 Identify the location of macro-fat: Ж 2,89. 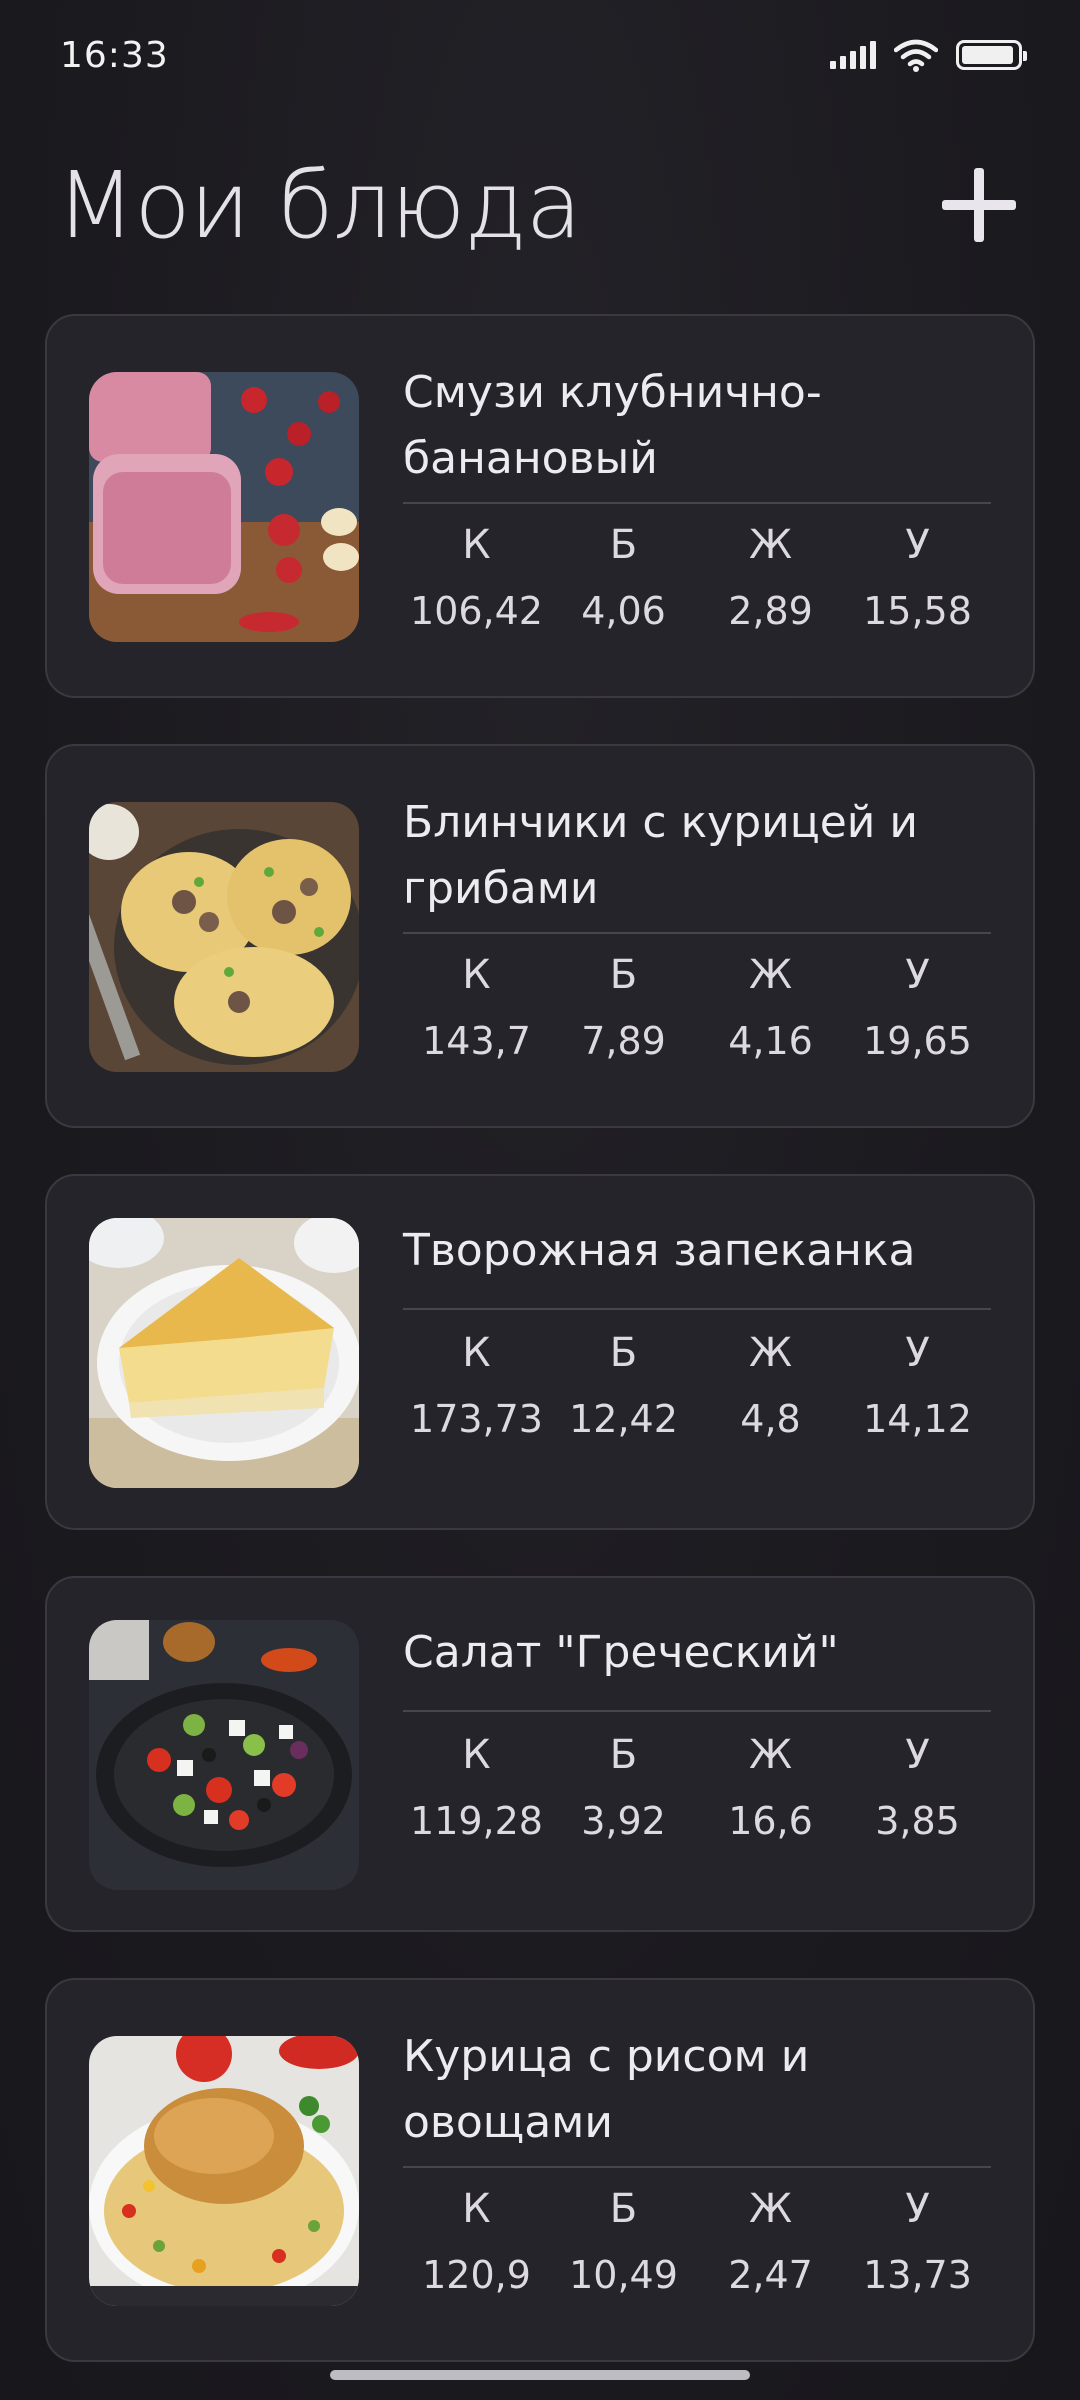
(770, 578).